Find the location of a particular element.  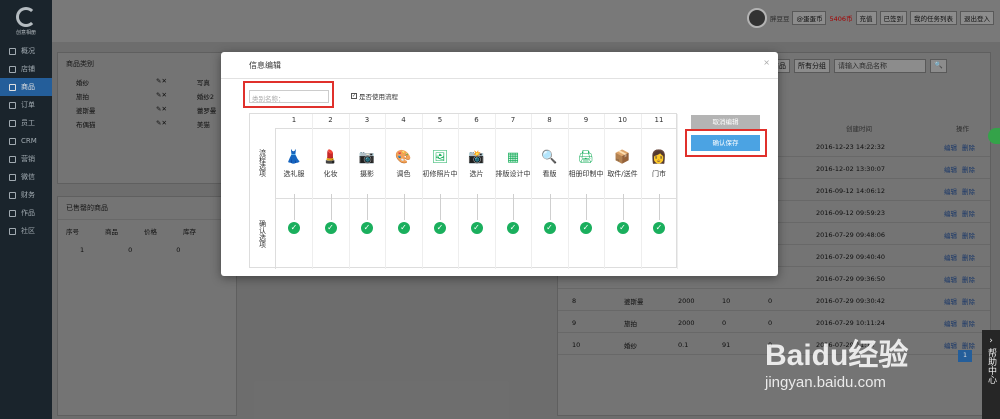

step-number: 8 is located at coordinates (549, 120).